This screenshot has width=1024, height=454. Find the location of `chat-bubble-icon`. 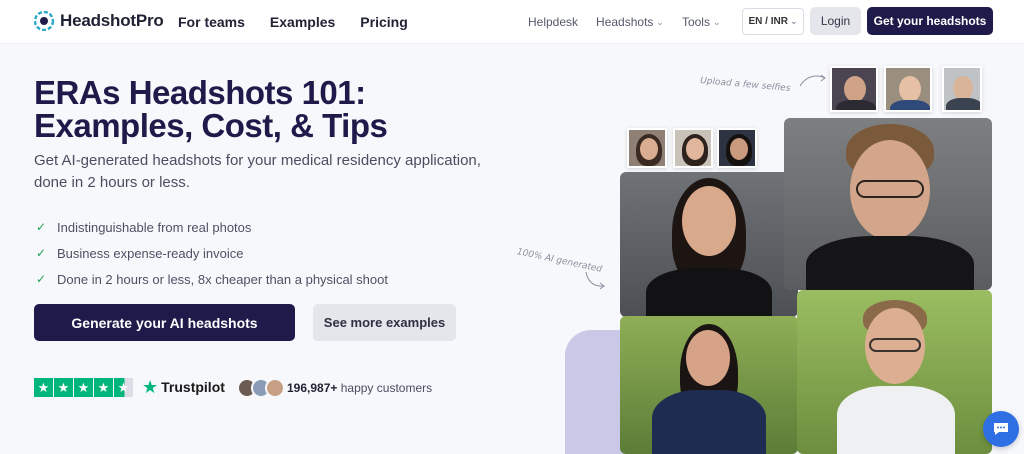

chat-bubble-icon is located at coordinates (1001, 429).